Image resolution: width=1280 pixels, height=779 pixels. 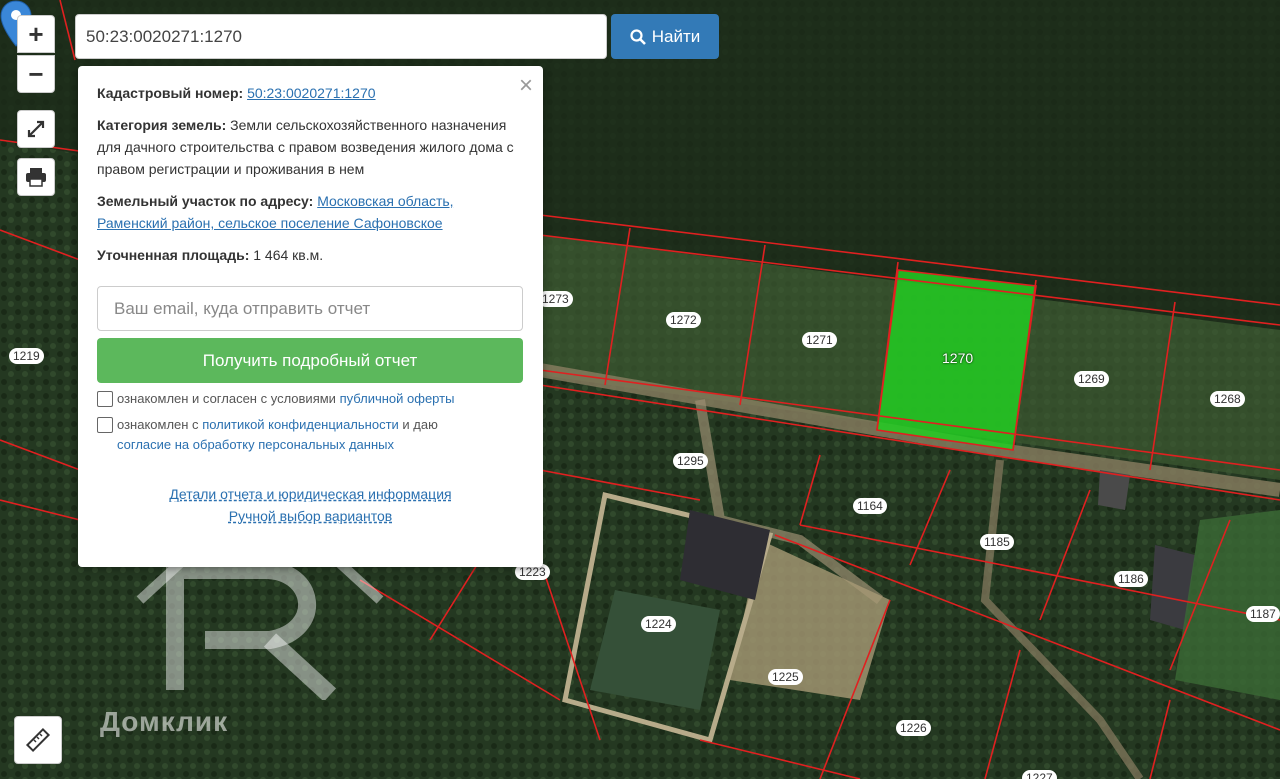 What do you see at coordinates (913, 728) in the screenshot?
I see `parcel-label-1226: 1226` at bounding box center [913, 728].